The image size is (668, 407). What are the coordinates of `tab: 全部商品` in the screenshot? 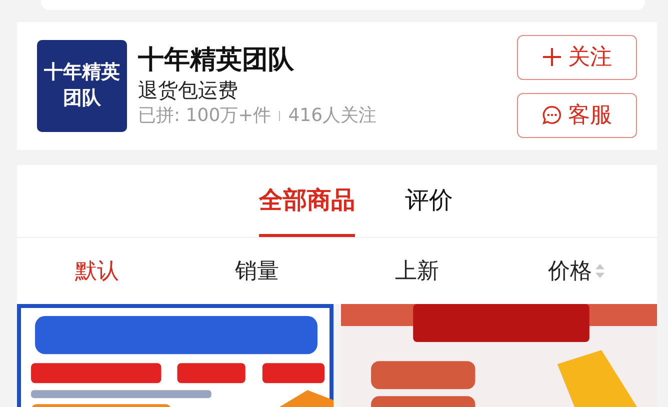 It's located at (307, 201).